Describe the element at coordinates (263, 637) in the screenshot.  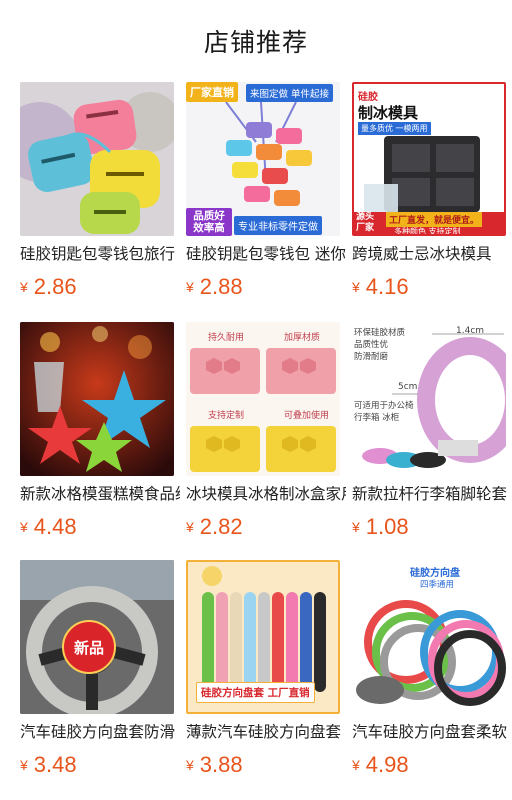
I see `product-image: 硅胶方向盘套 工厂直销` at that location.